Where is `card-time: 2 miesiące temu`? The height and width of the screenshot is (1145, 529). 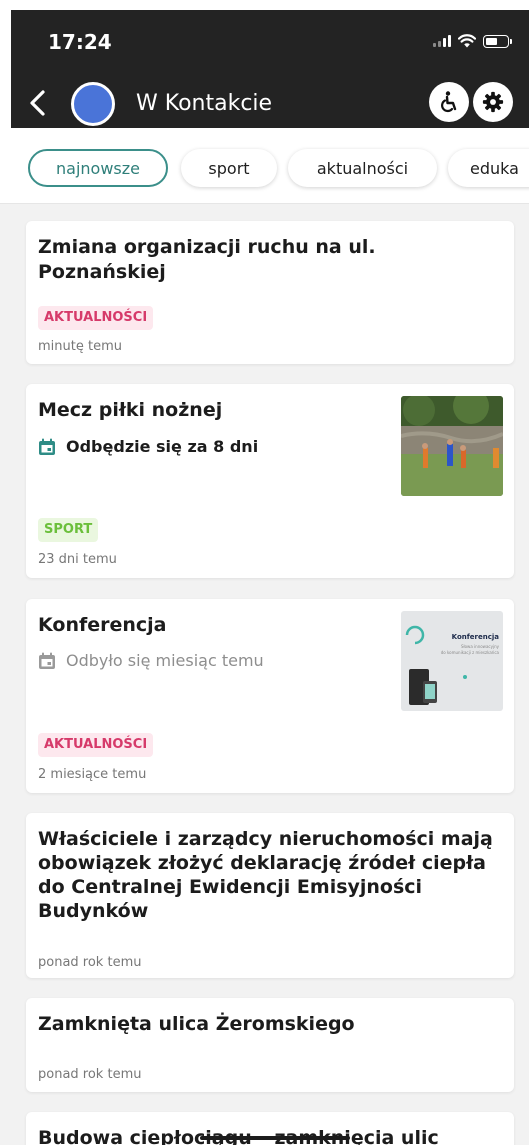 card-time: 2 miesiące temu is located at coordinates (92, 774).